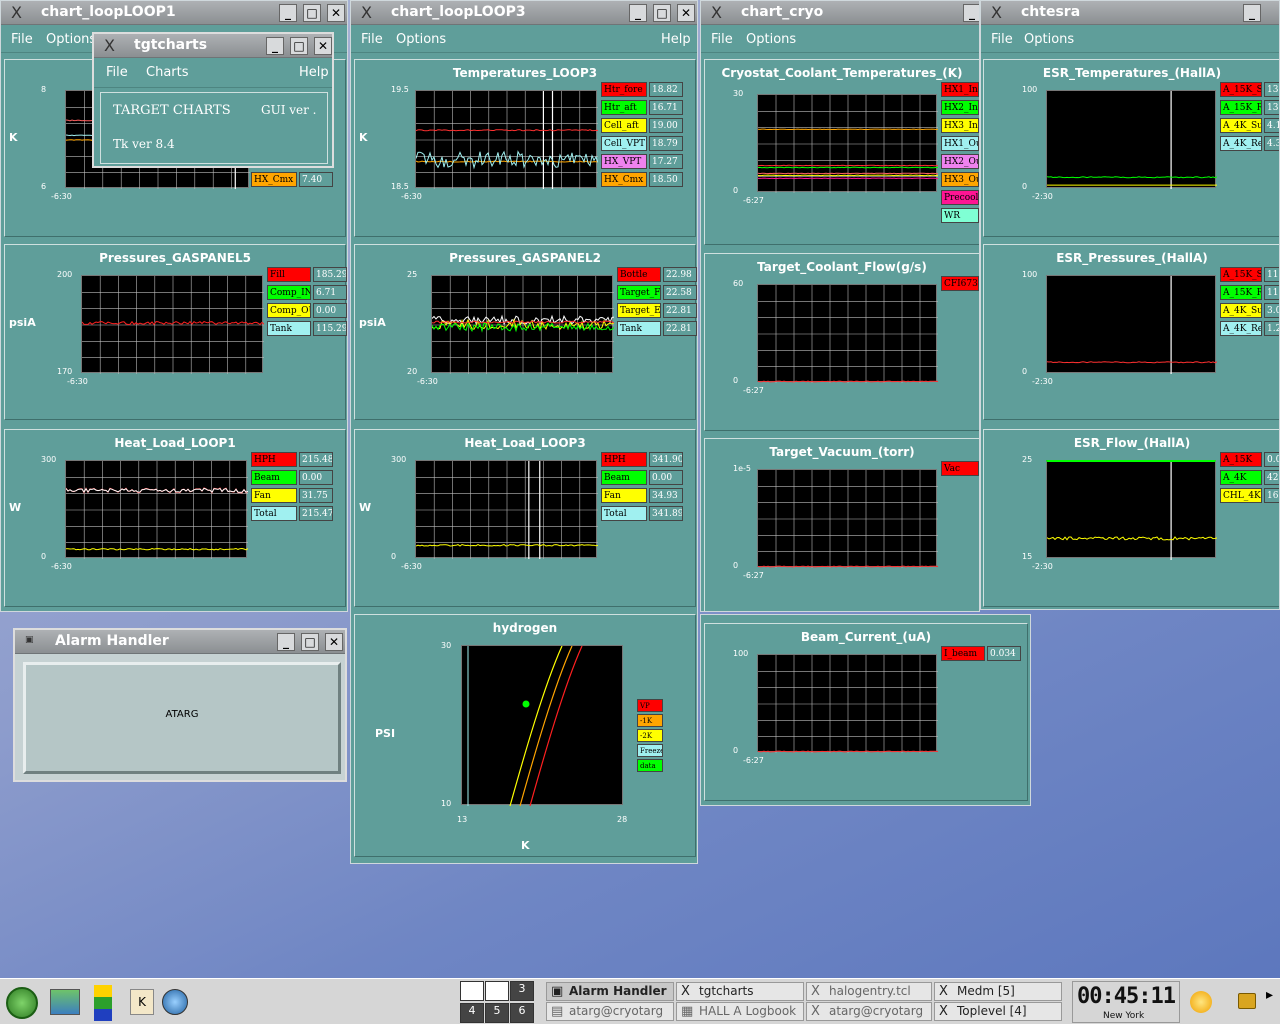 The image size is (1280, 1024). I want to click on legend-label: Comp_OU, so click(289, 310).